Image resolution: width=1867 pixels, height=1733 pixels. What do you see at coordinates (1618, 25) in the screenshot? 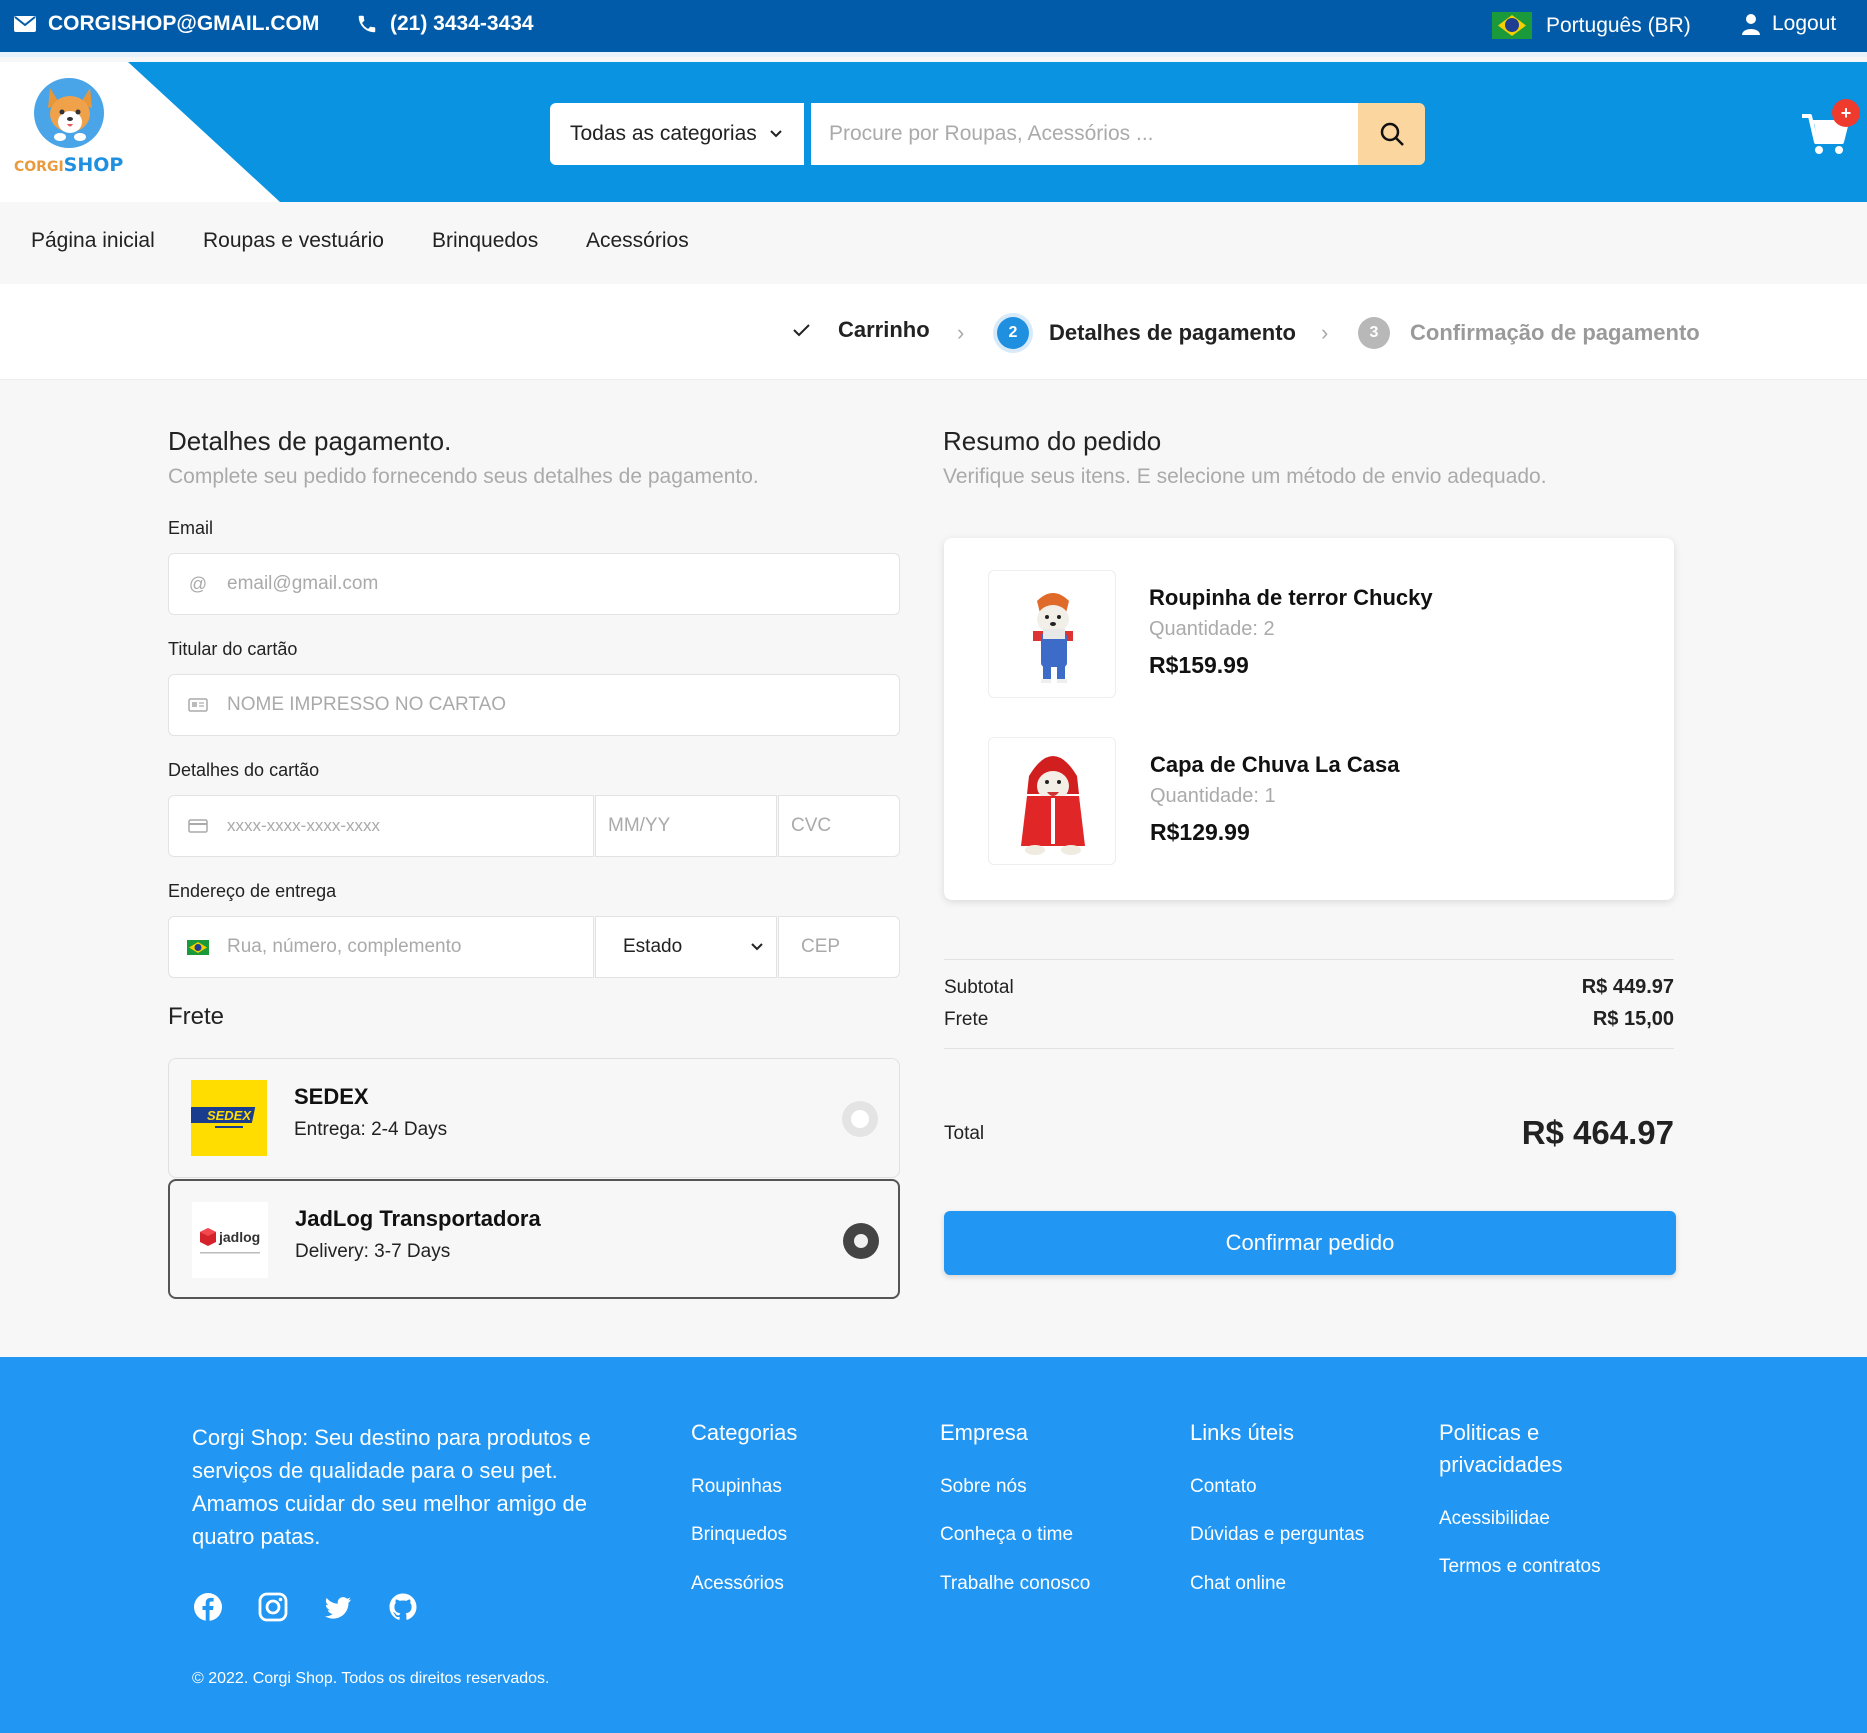
I see `language-label: Português (BR)` at bounding box center [1618, 25].